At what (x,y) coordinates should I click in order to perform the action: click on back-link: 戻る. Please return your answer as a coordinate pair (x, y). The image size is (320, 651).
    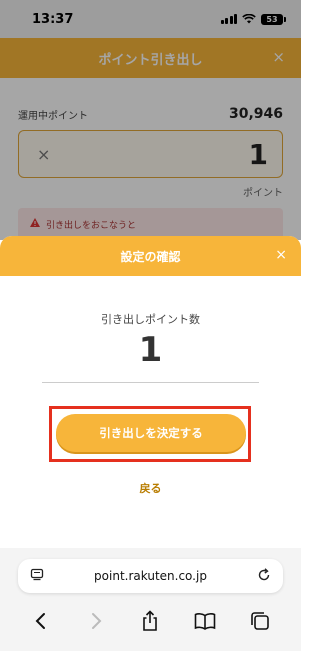
    Looking at the image, I should click on (150, 488).